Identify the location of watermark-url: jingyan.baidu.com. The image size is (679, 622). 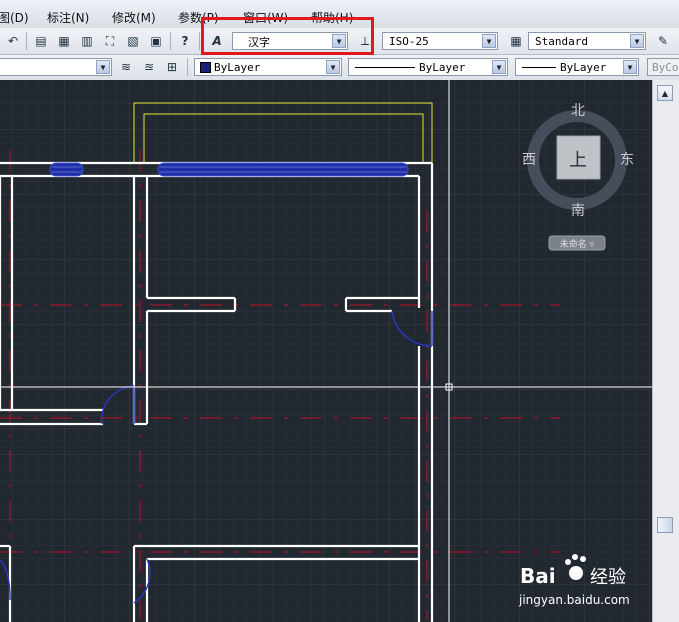
(574, 600).